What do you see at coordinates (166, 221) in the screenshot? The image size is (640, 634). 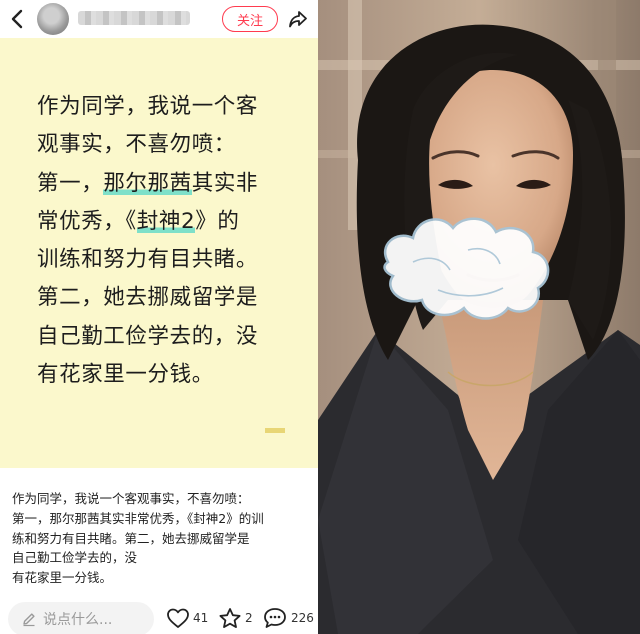 I see `highlighted-text: 封神2` at bounding box center [166, 221].